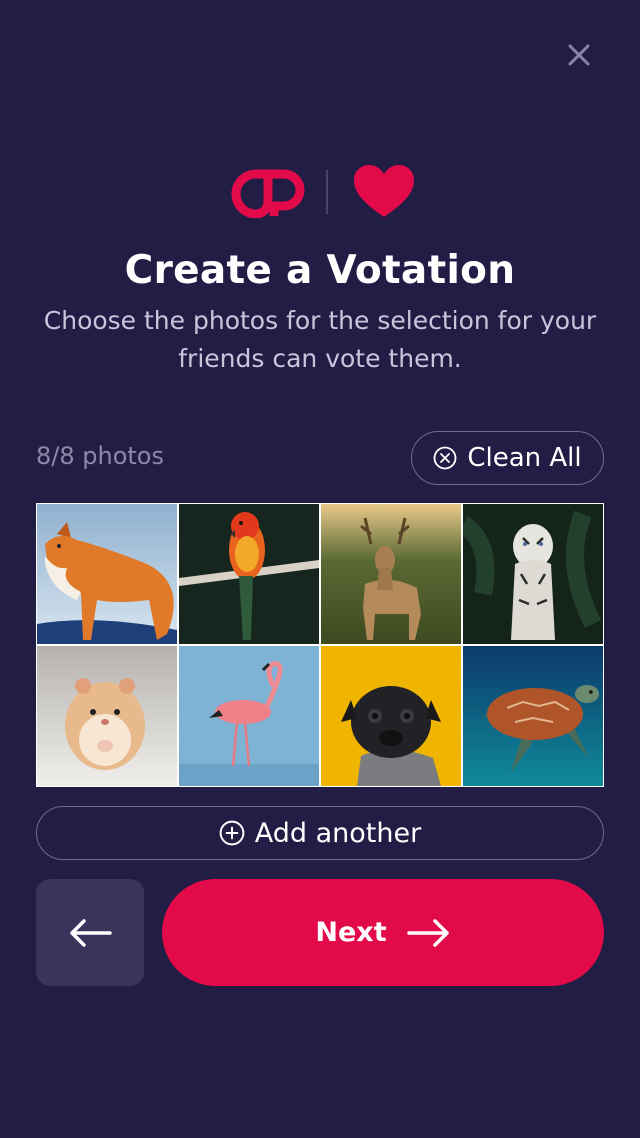 The image size is (640, 1138). What do you see at coordinates (445, 458) in the screenshot?
I see `circle-x-icon` at bounding box center [445, 458].